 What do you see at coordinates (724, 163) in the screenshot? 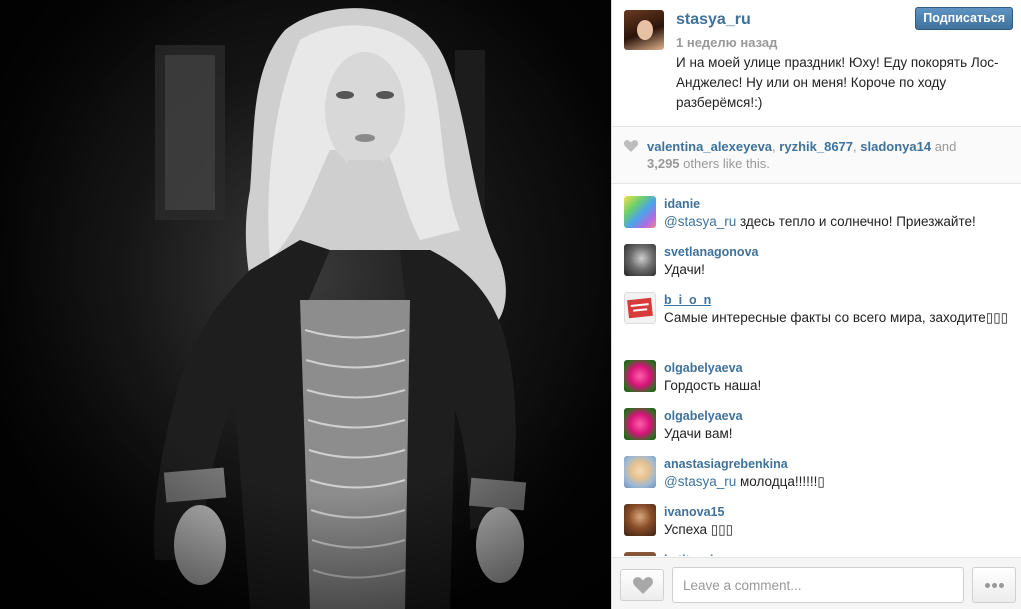
I see `likes-rest: others like this.` at bounding box center [724, 163].